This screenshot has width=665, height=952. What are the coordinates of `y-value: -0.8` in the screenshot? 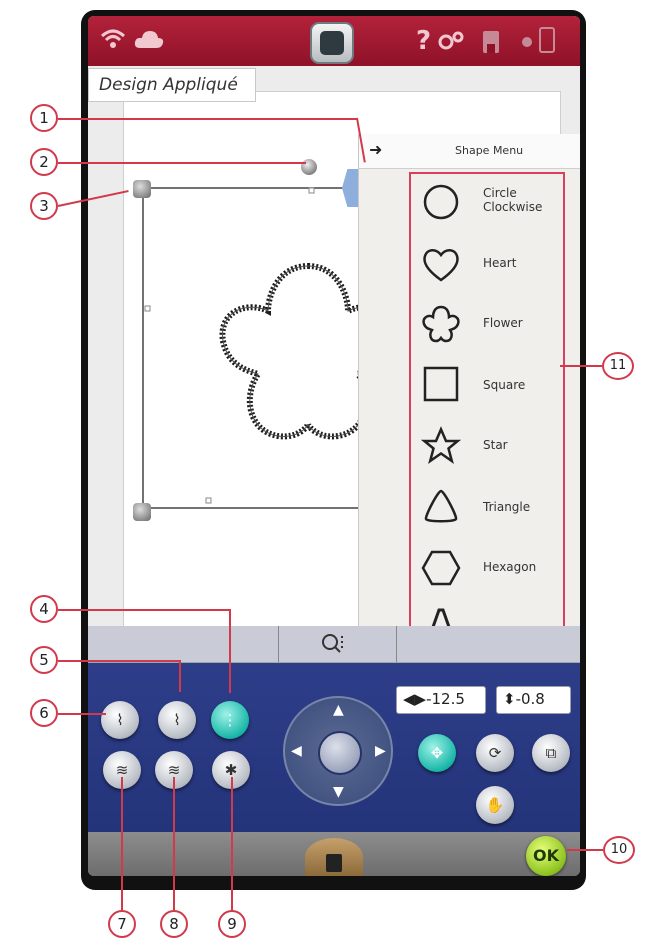 It's located at (530, 699).